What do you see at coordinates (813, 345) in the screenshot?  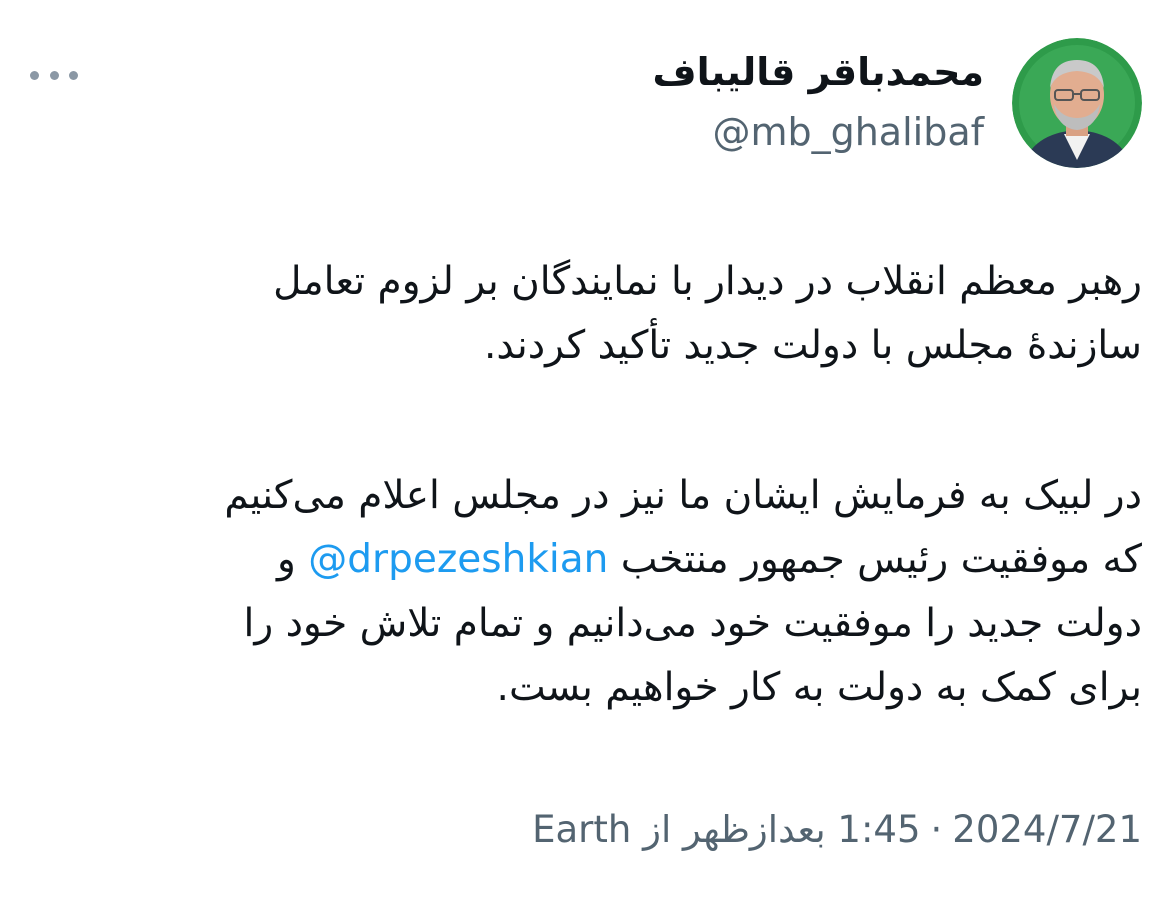 I see `tweet-line: سازندۀ مجلس با دولت جدید تأکید کردند.` at bounding box center [813, 345].